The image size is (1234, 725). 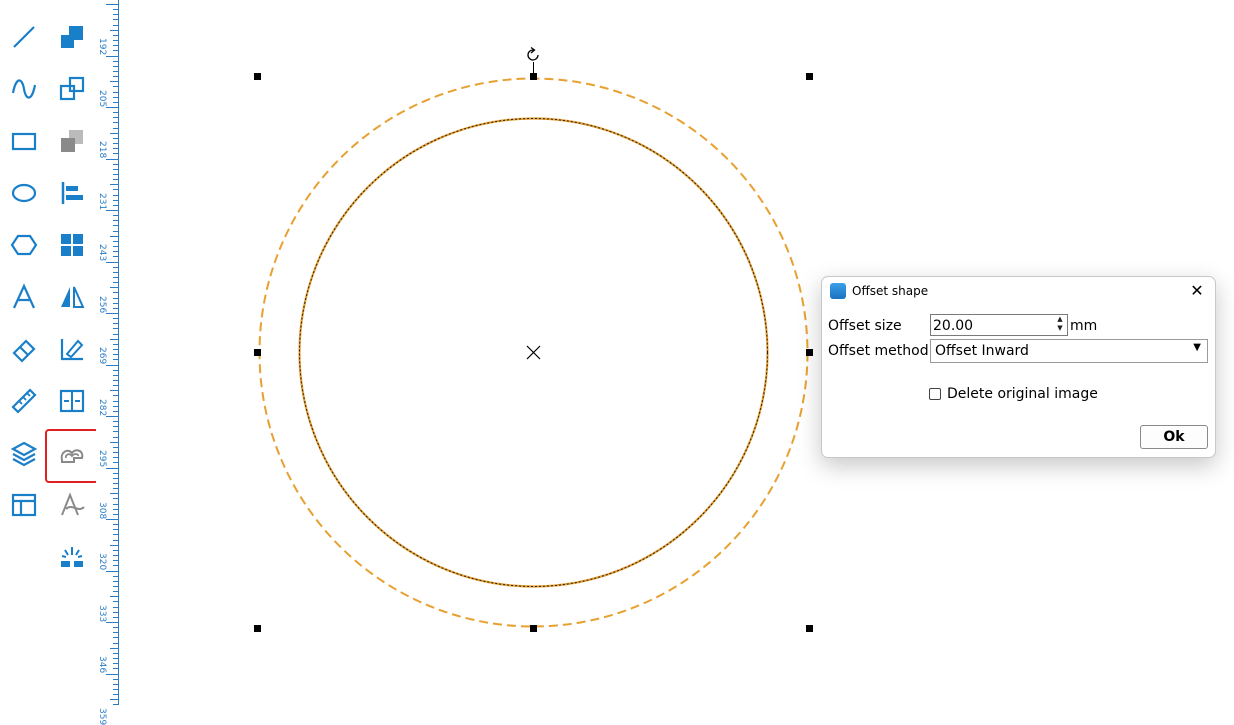 I want to click on offset-size-input, so click(x=999, y=325).